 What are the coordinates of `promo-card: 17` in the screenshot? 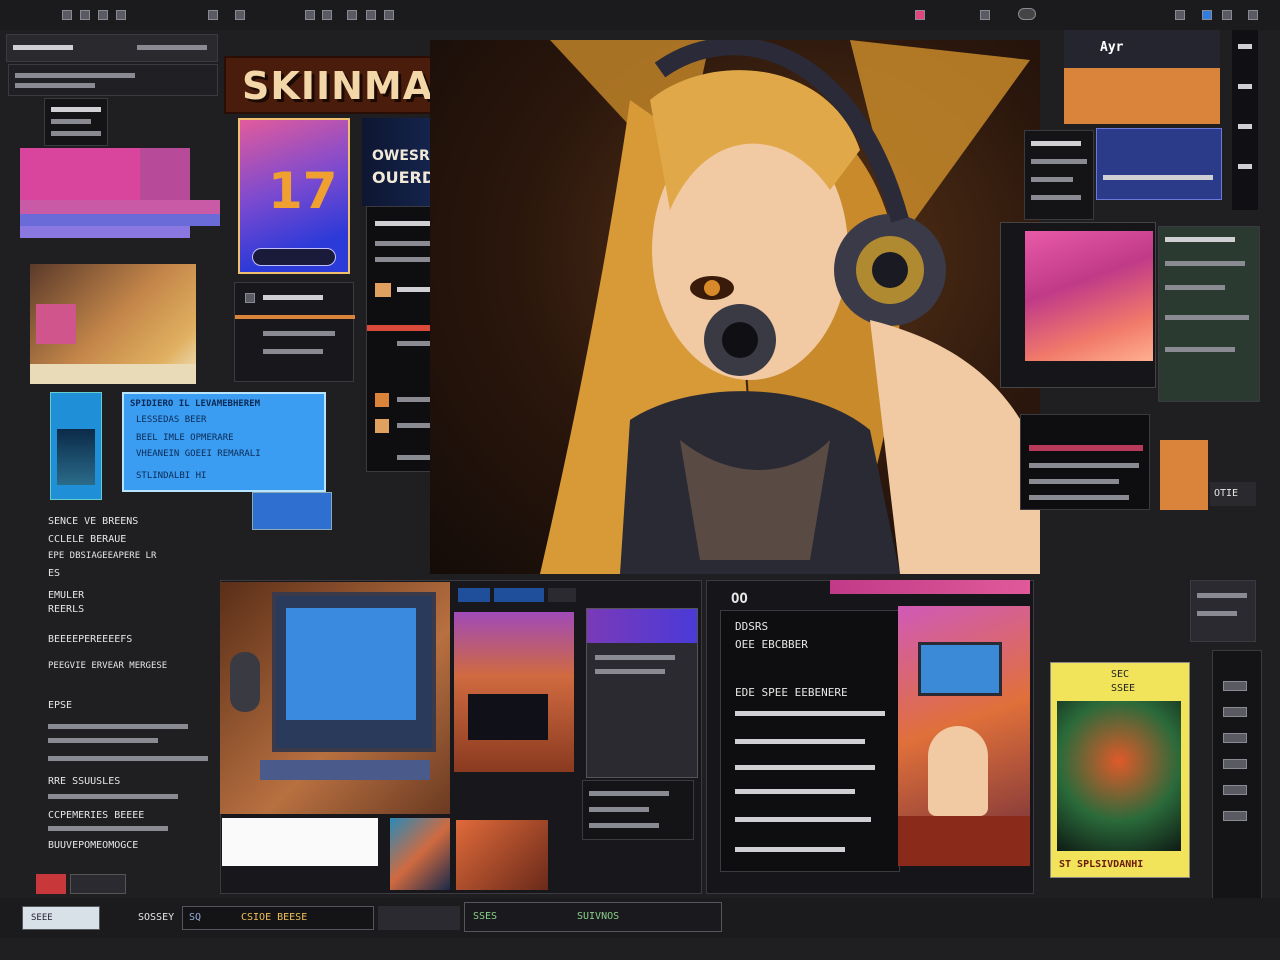 It's located at (294, 196).